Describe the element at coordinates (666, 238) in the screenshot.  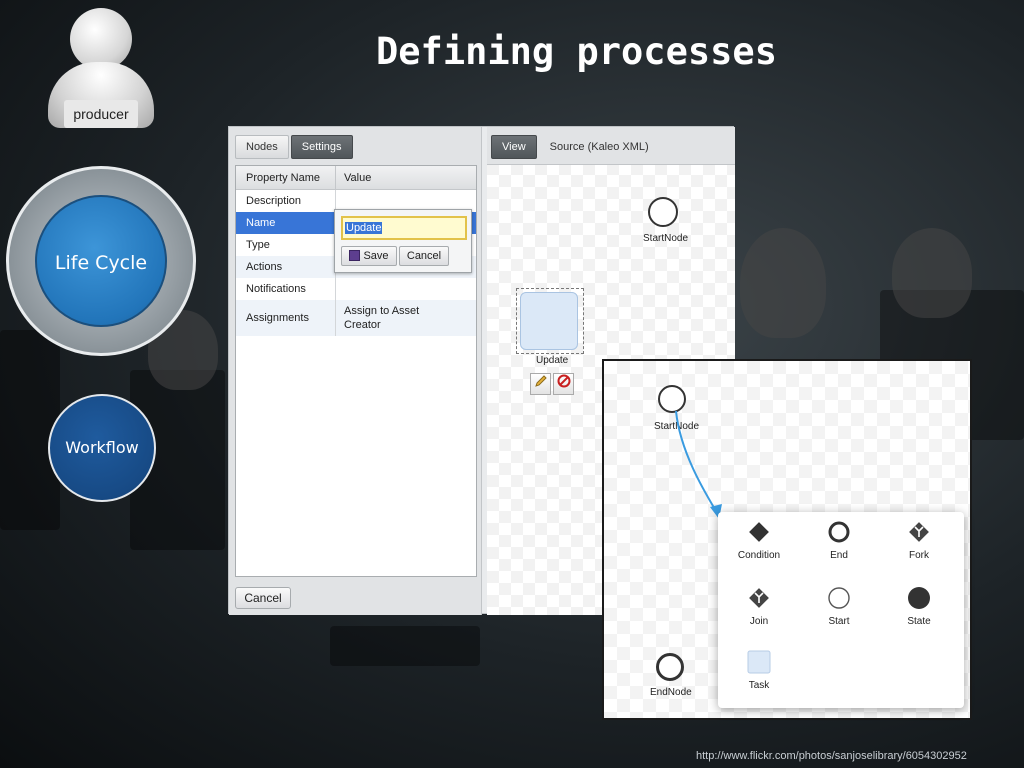
I see `start-node-label: StartNode` at that location.